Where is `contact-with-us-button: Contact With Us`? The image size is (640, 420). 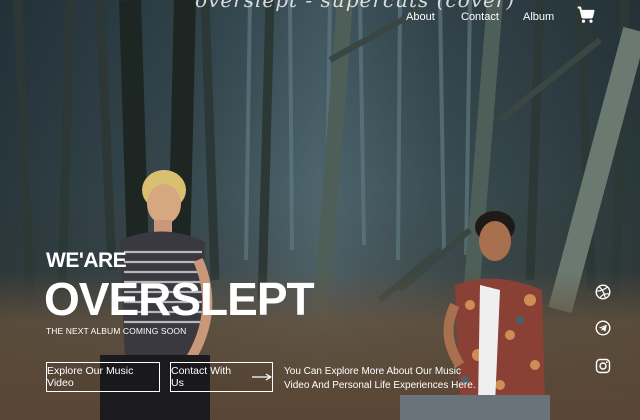
contact-with-us-button: Contact With Us is located at coordinates (221, 377).